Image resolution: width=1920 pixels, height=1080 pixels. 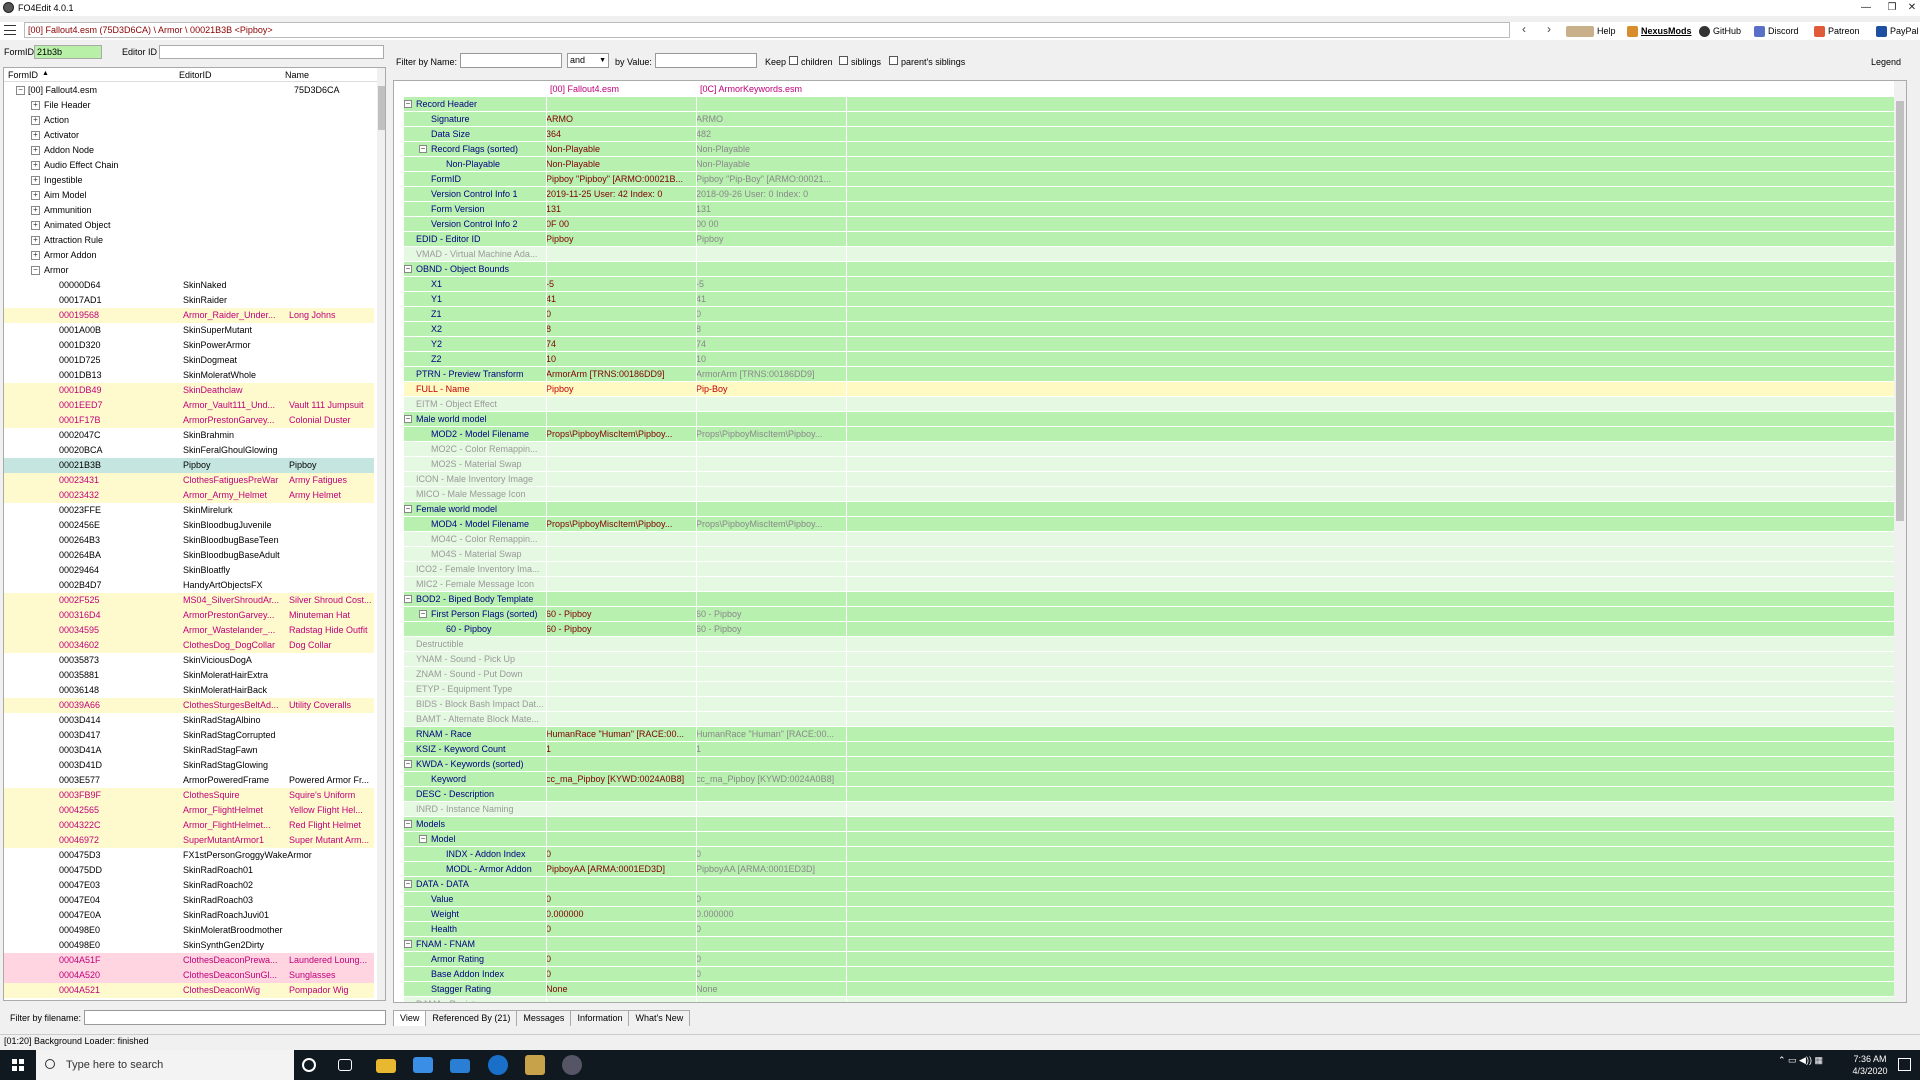 What do you see at coordinates (1150, 584) in the screenshot?
I see `record-field-row: MIC2 - Female Message Icon` at bounding box center [1150, 584].